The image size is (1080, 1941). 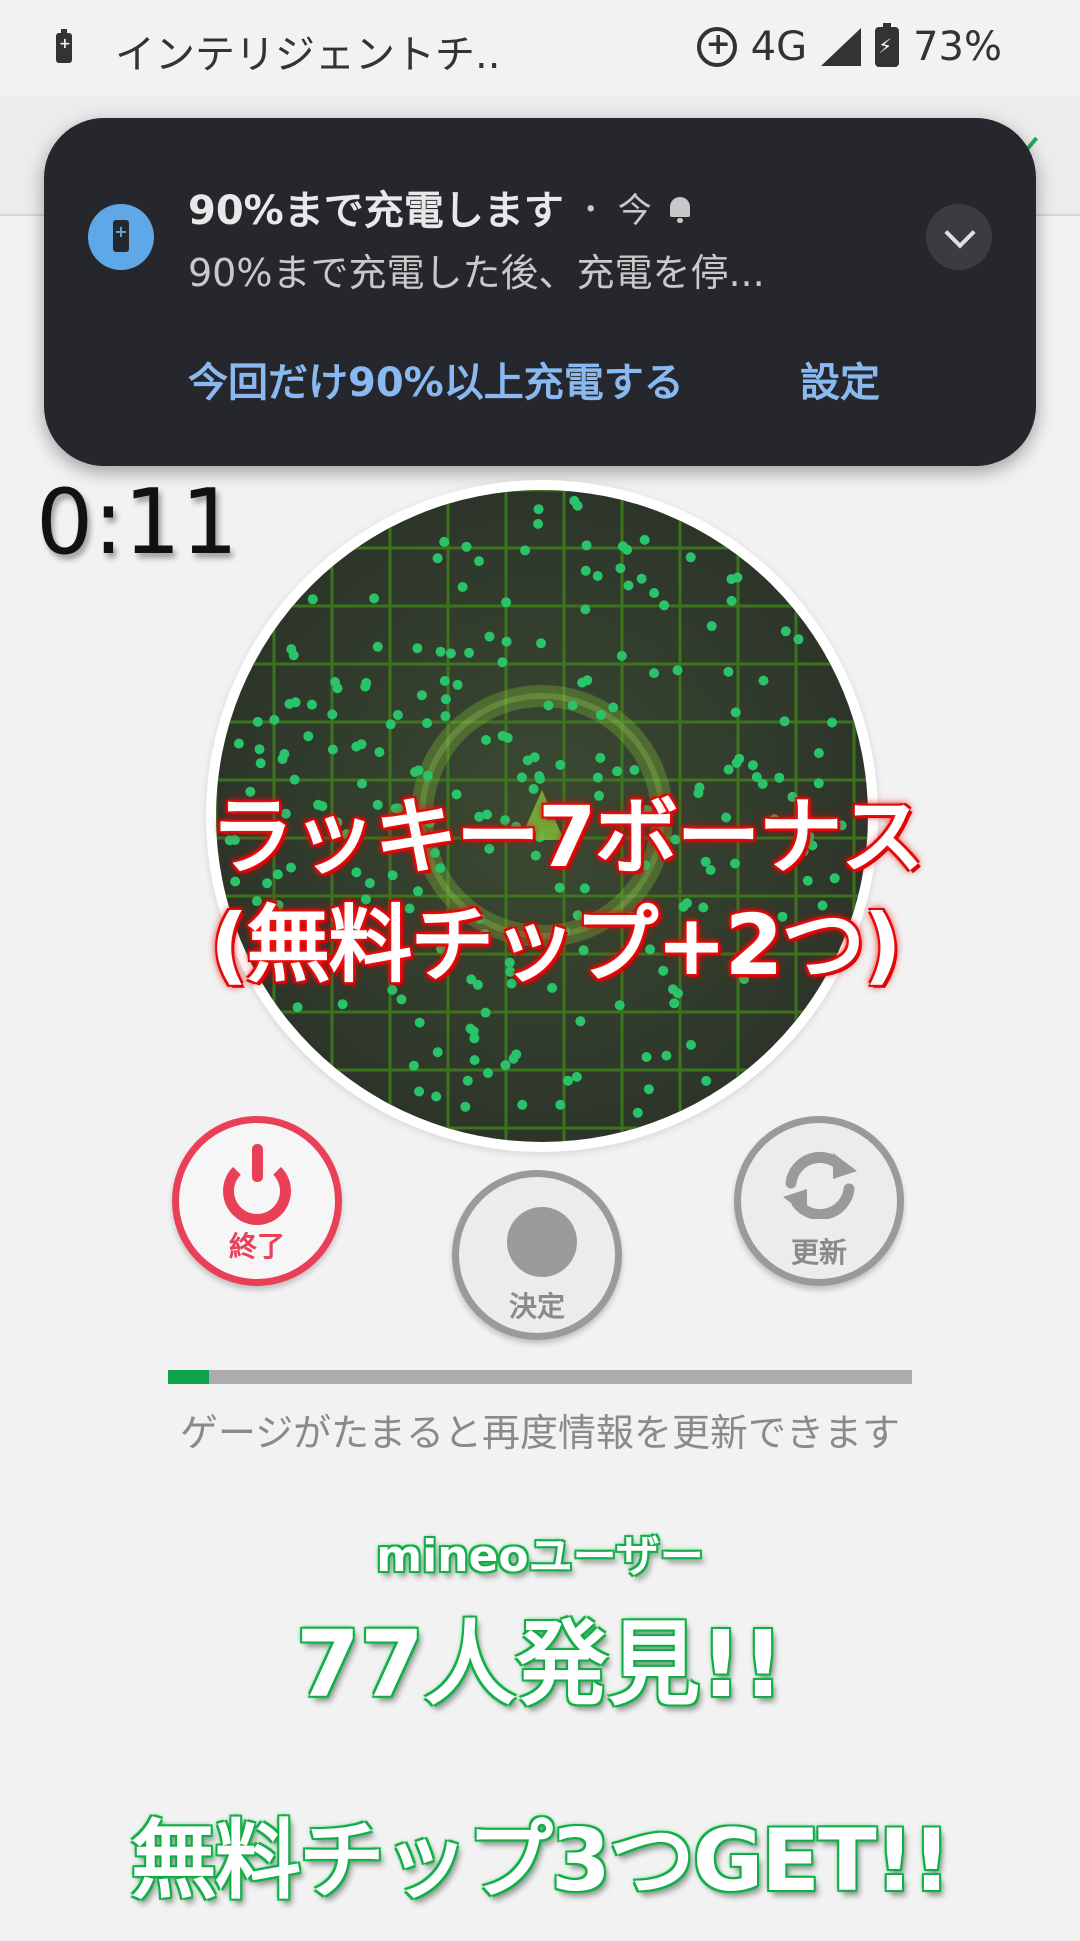 What do you see at coordinates (64, 46) in the screenshot?
I see `battery-saver-icon` at bounding box center [64, 46].